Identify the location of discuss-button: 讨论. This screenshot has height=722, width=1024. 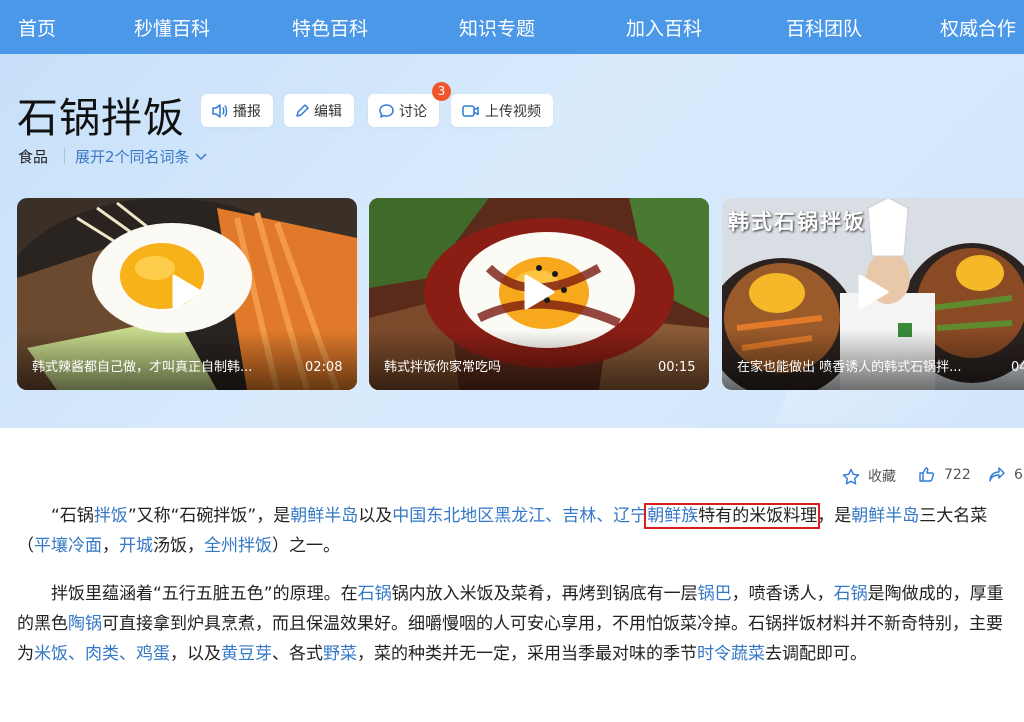
(403, 110).